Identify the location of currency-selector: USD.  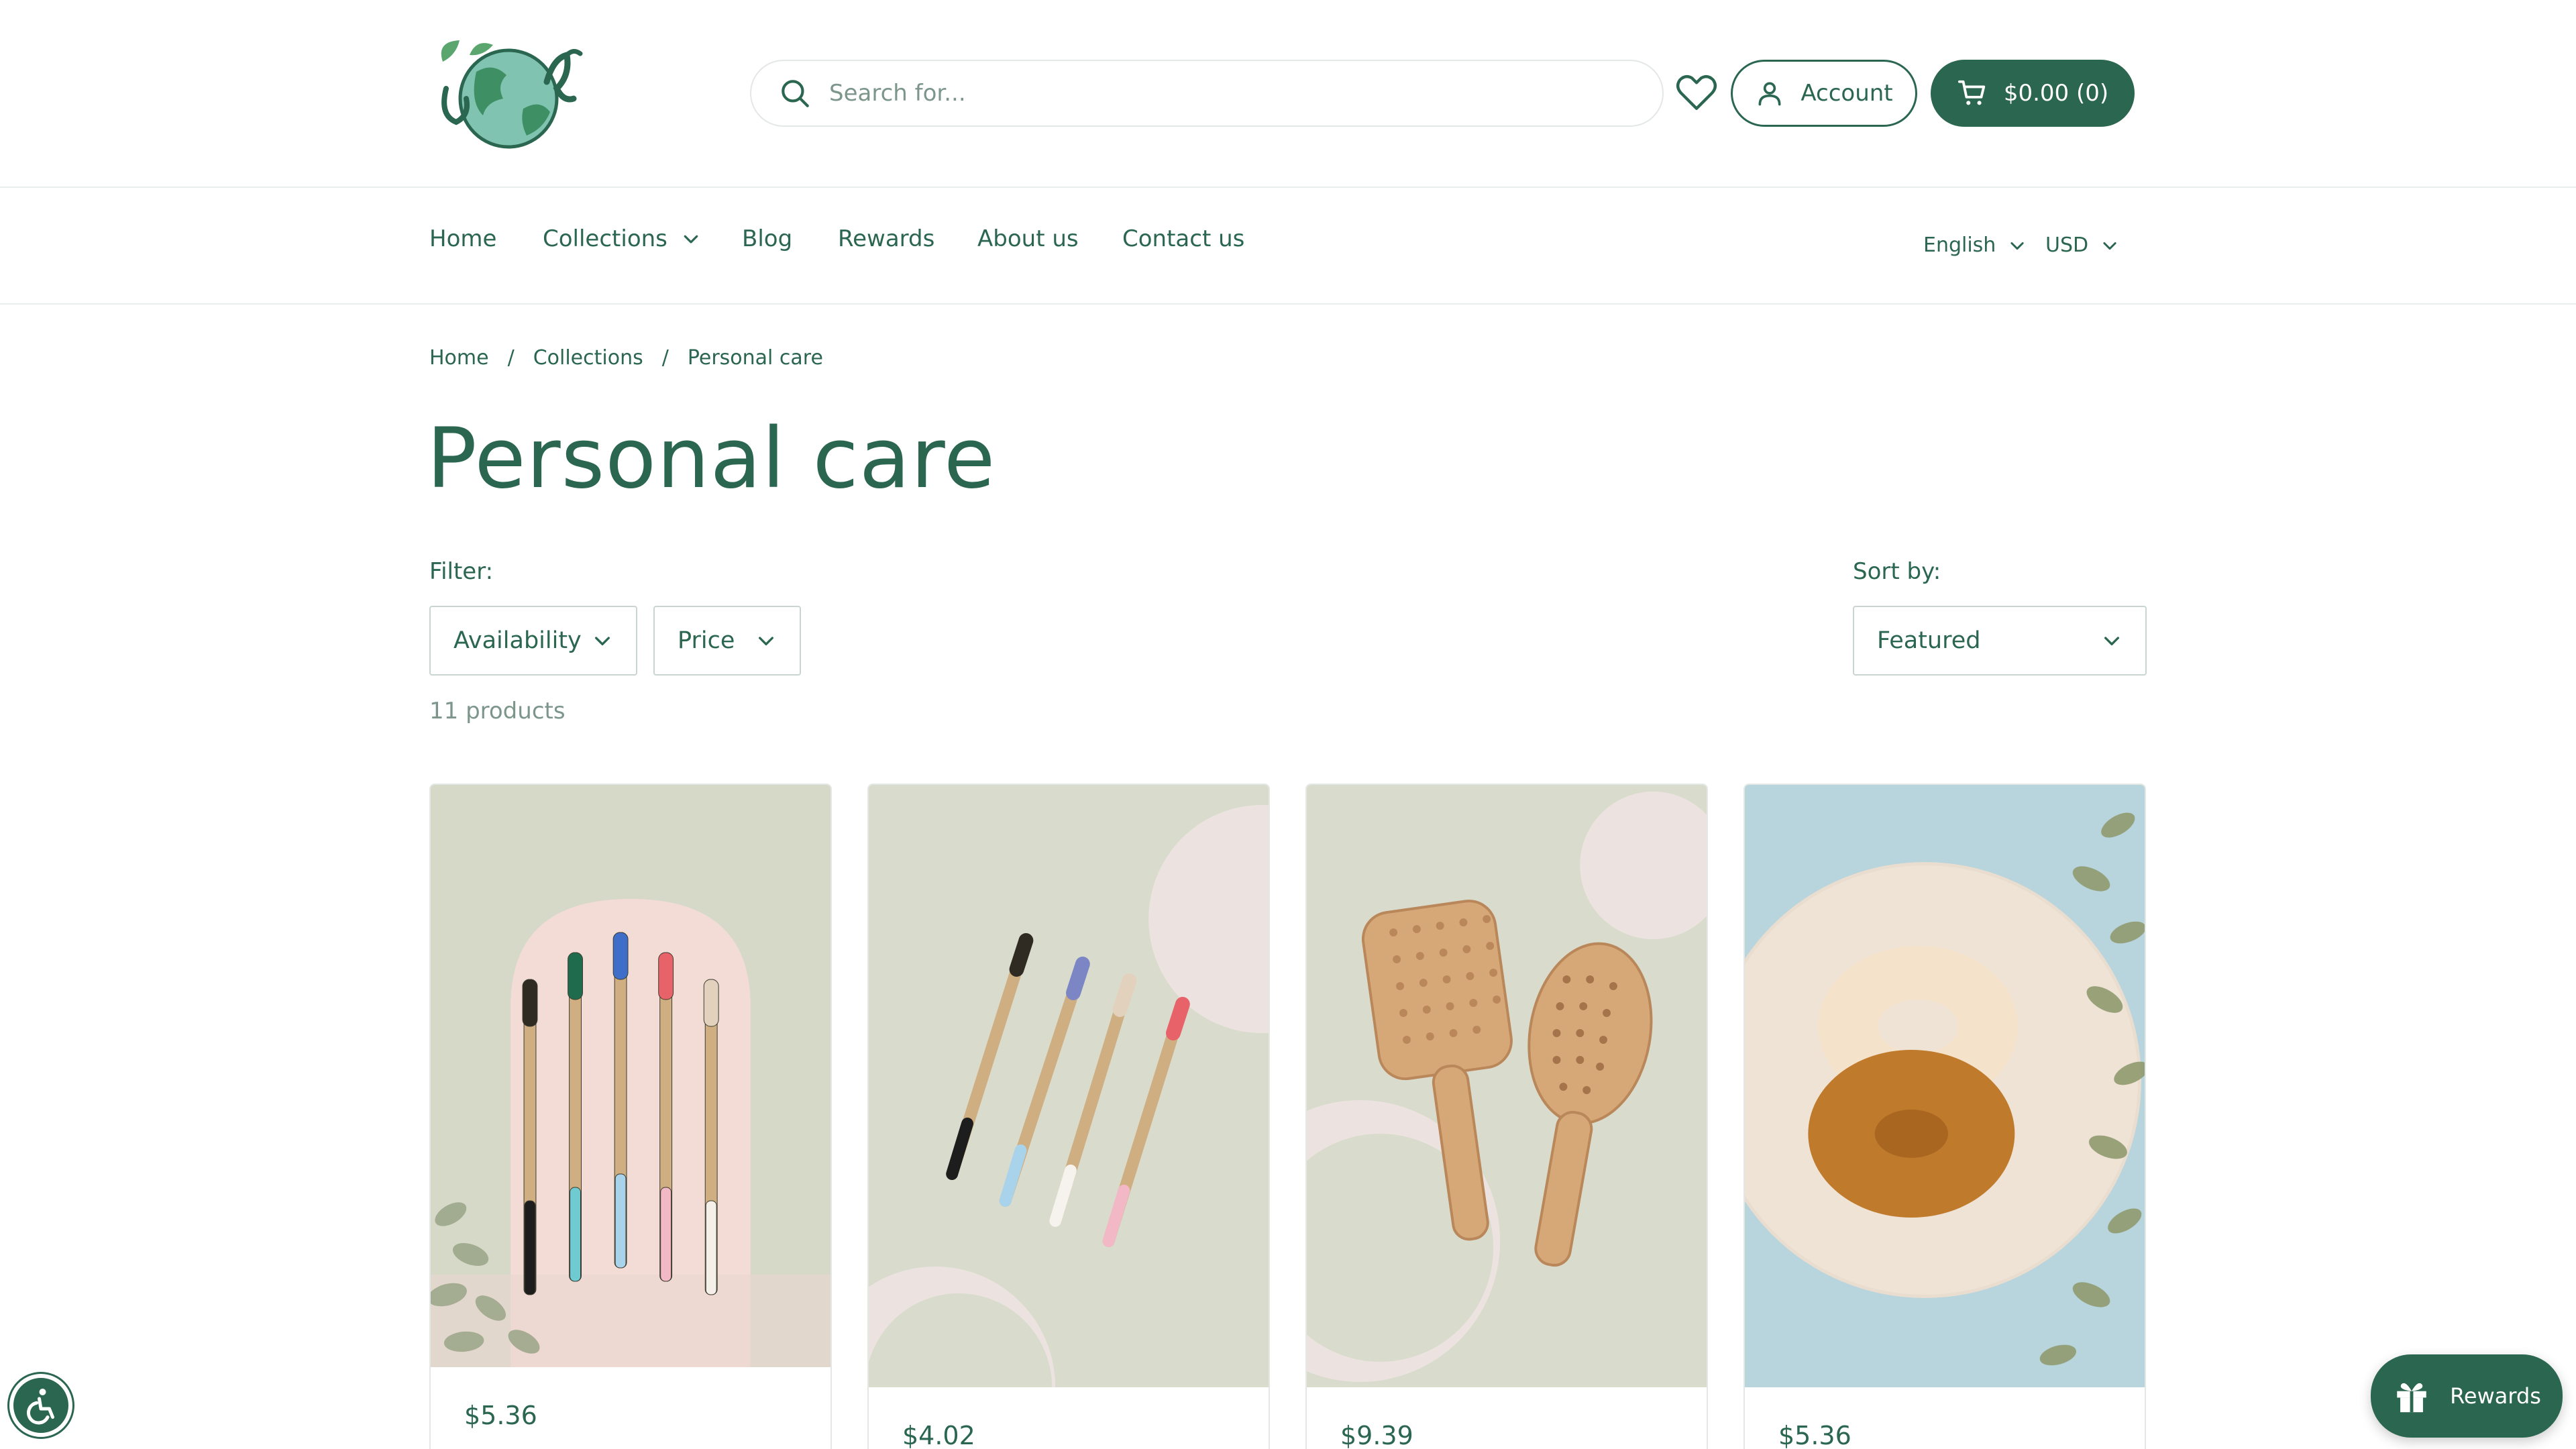
(2082, 245).